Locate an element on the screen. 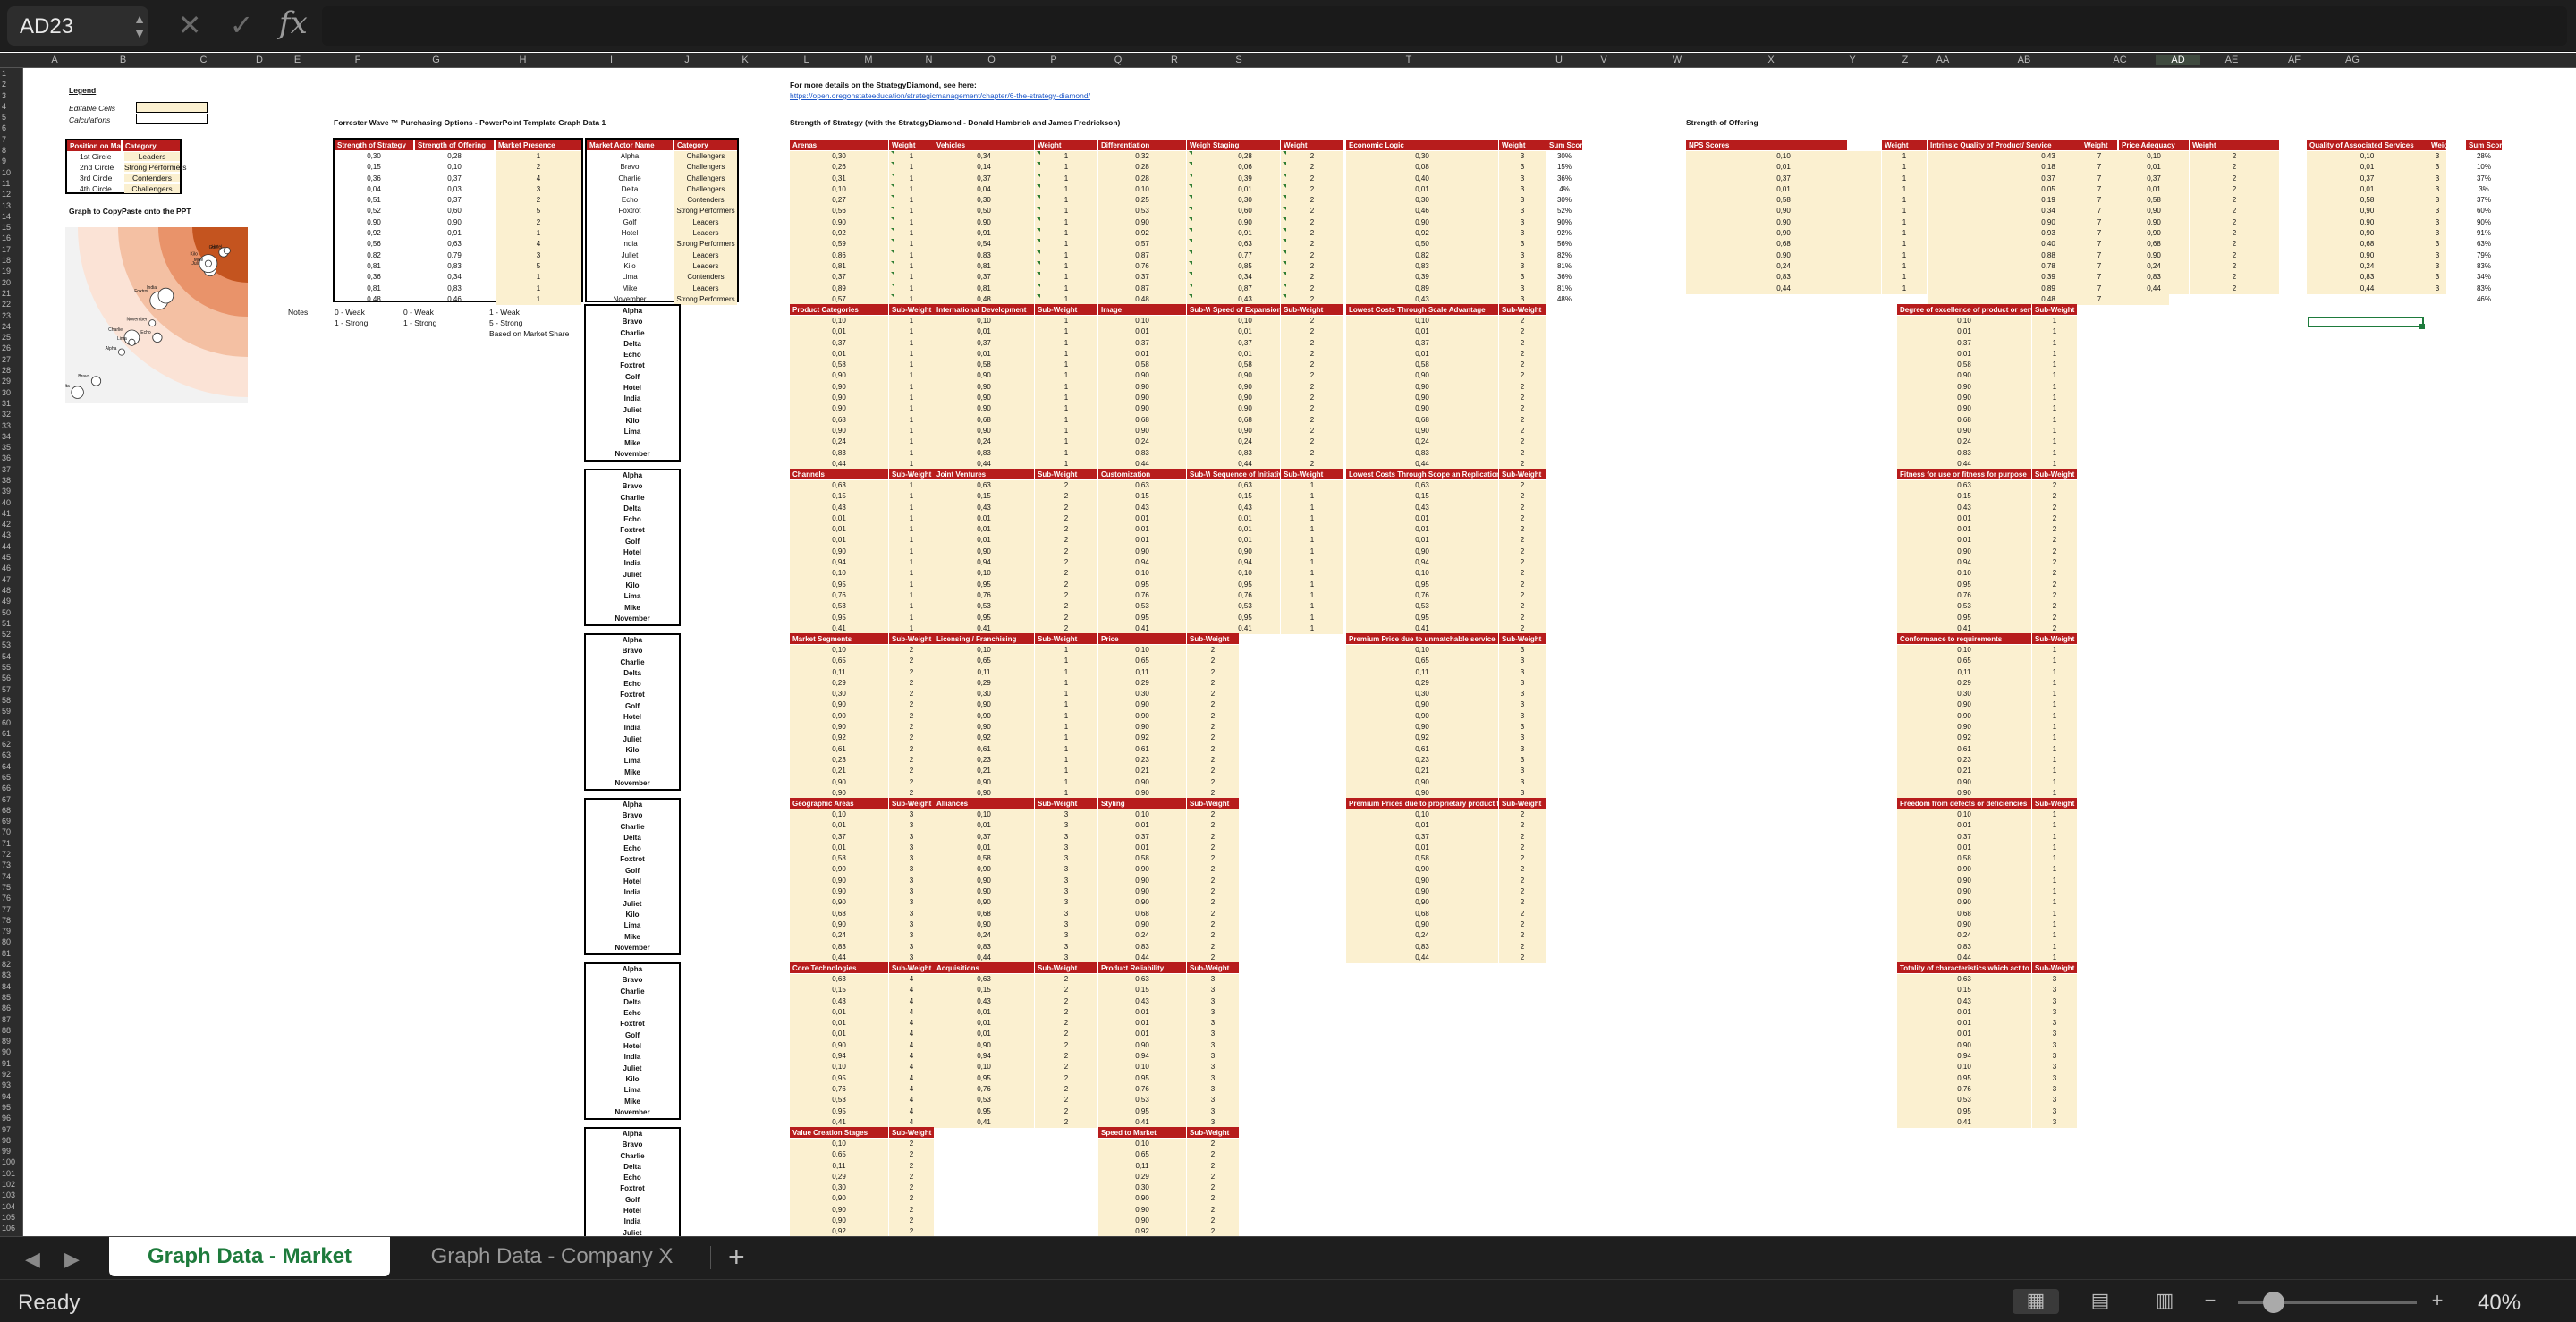 The width and height of the screenshot is (2576, 1322). column-header: R is located at coordinates (1174, 60).